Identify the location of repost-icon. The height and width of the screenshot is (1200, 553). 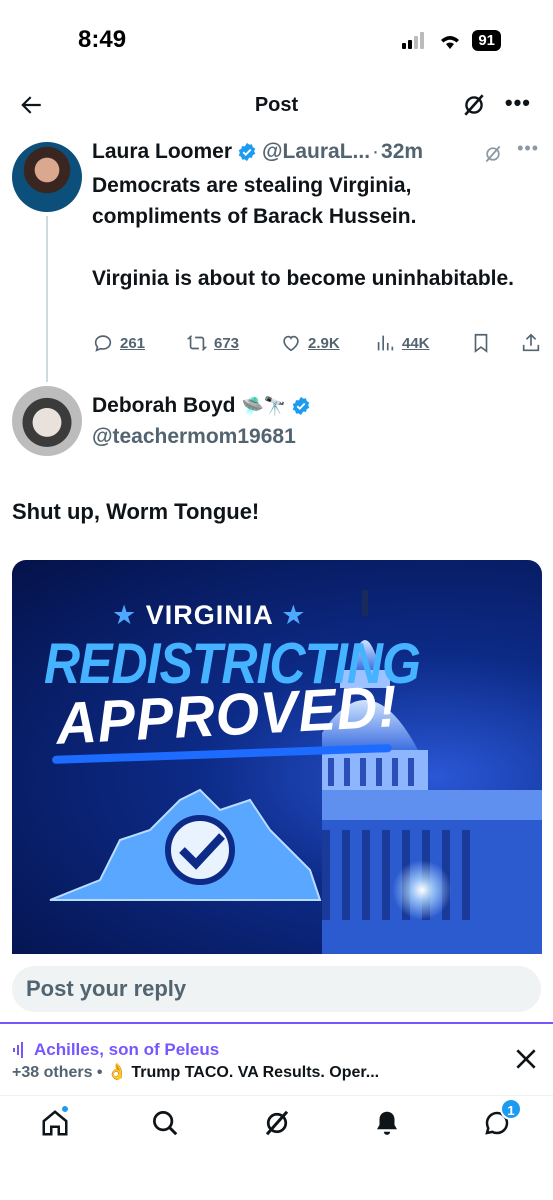
(197, 343).